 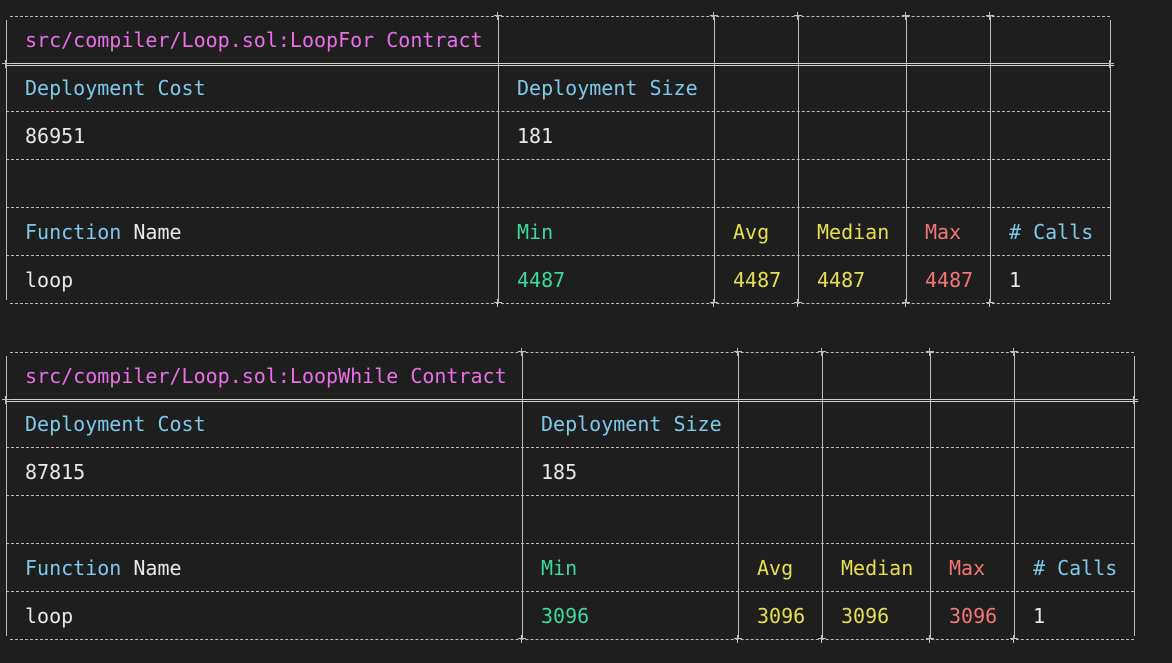 I want to click on max-cell: 4487, so click(x=949, y=280).